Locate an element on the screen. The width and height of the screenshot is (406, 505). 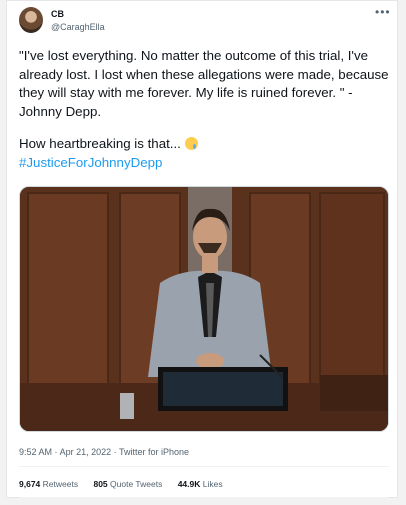
hashtag-line: #JusticeForJohnnyDepp is located at coordinates (204, 163).